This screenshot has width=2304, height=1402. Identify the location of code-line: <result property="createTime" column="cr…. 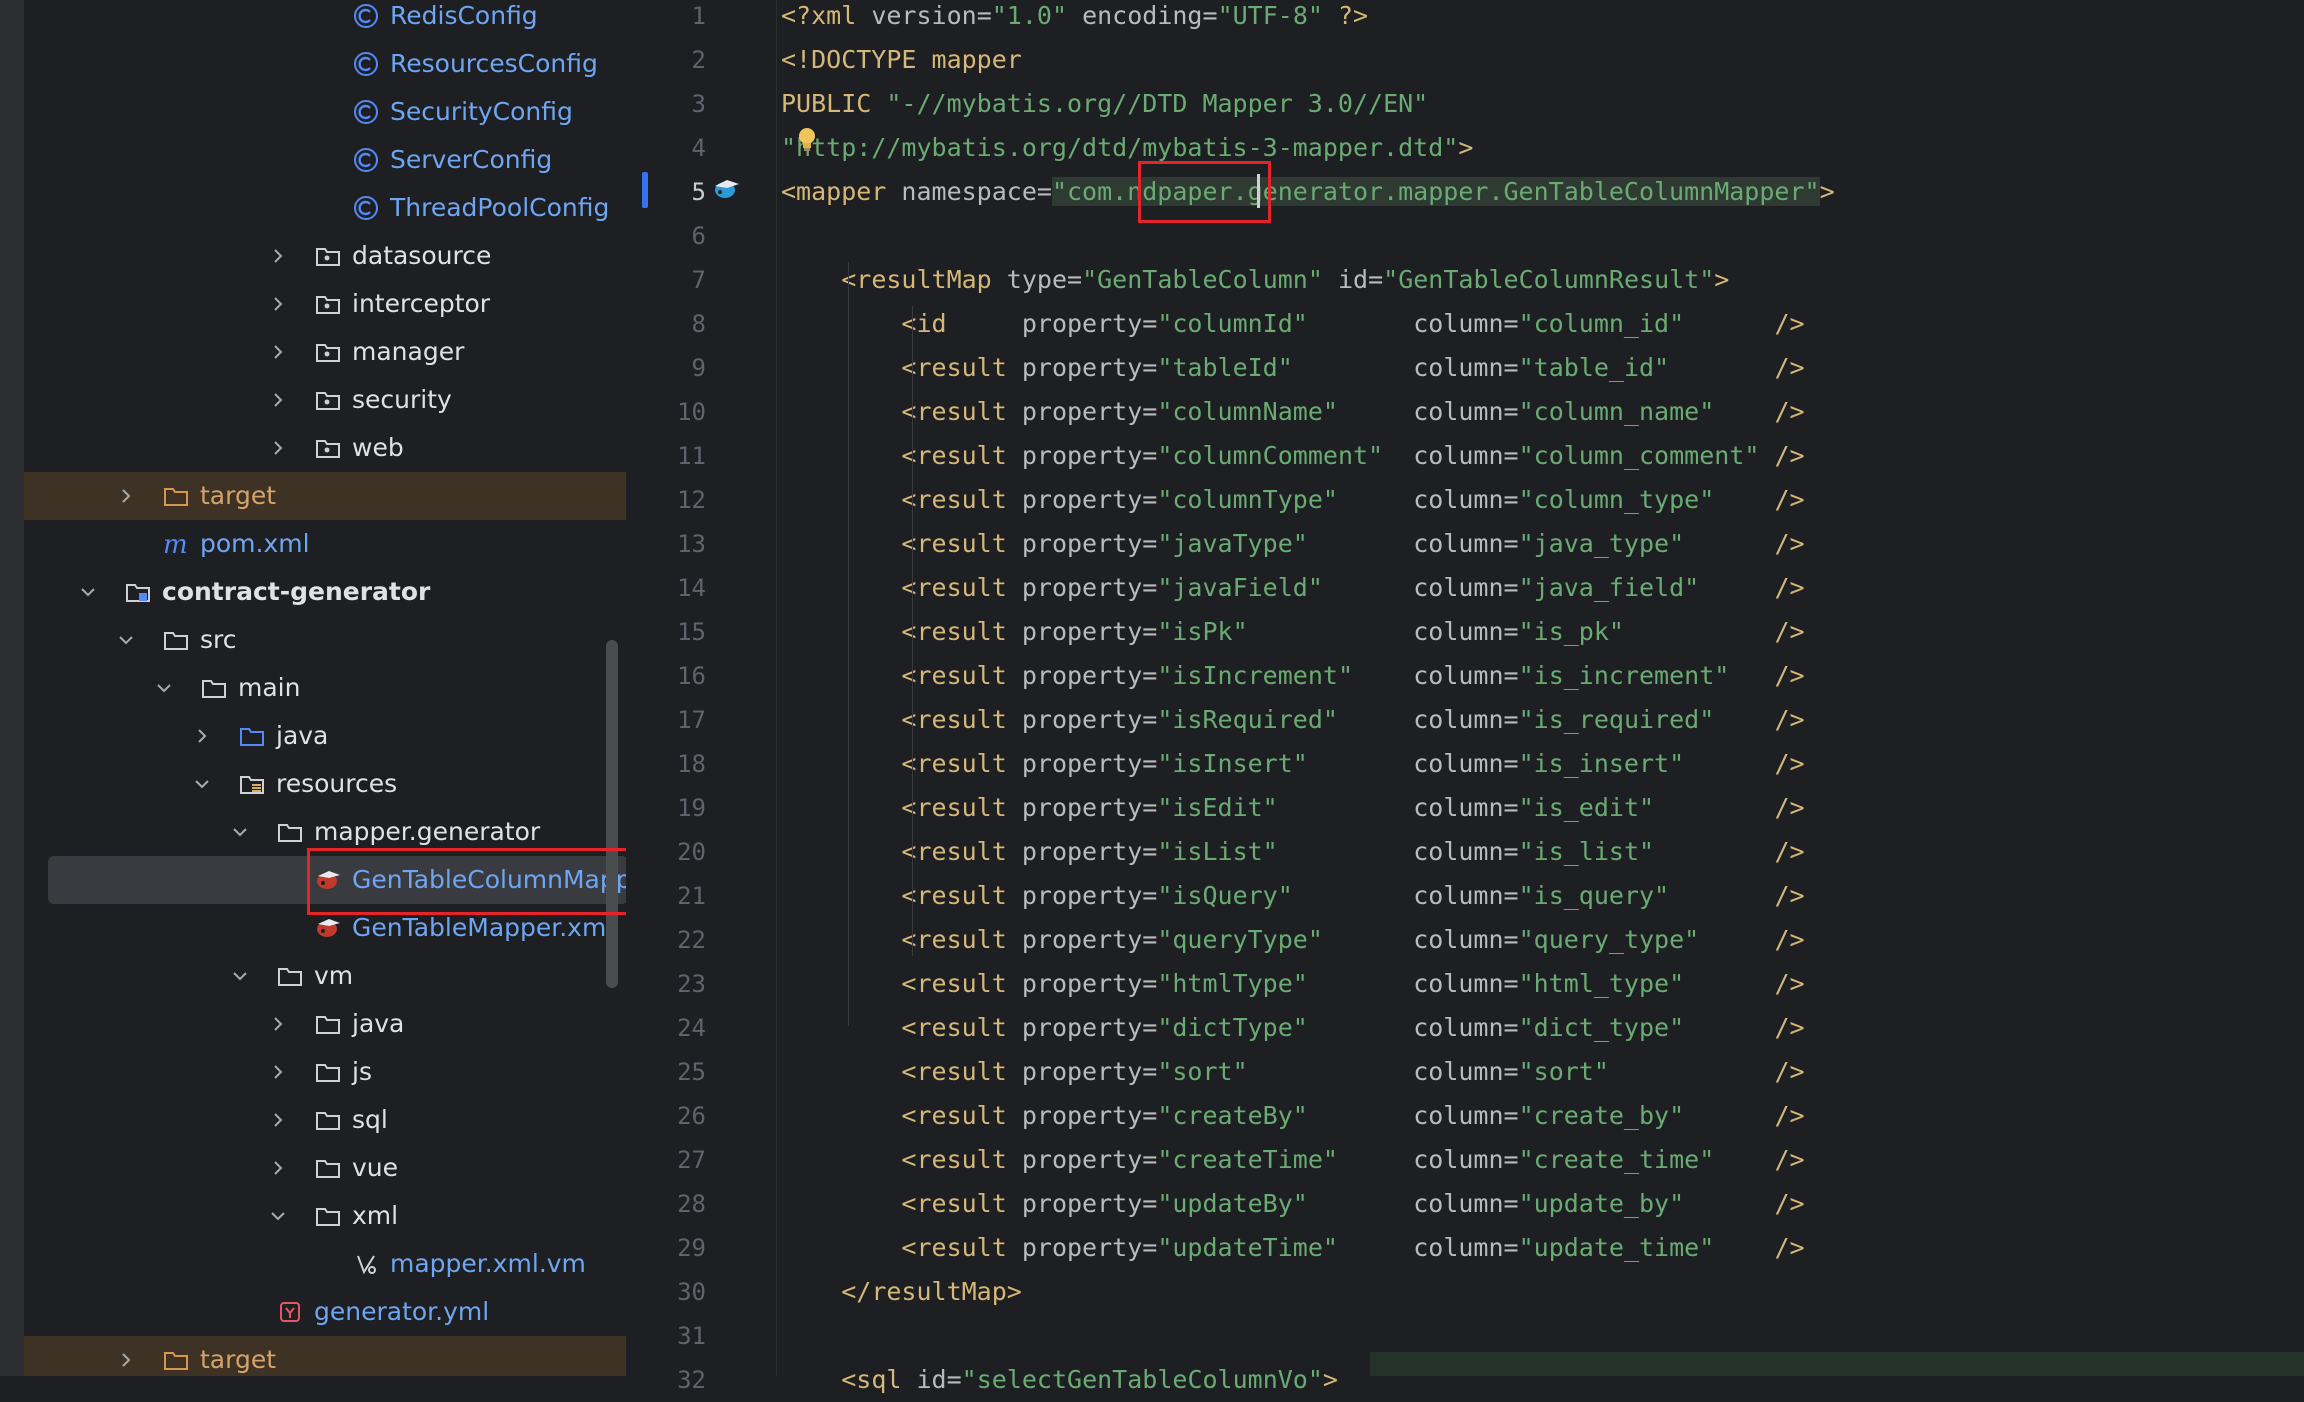
(1292, 1160).